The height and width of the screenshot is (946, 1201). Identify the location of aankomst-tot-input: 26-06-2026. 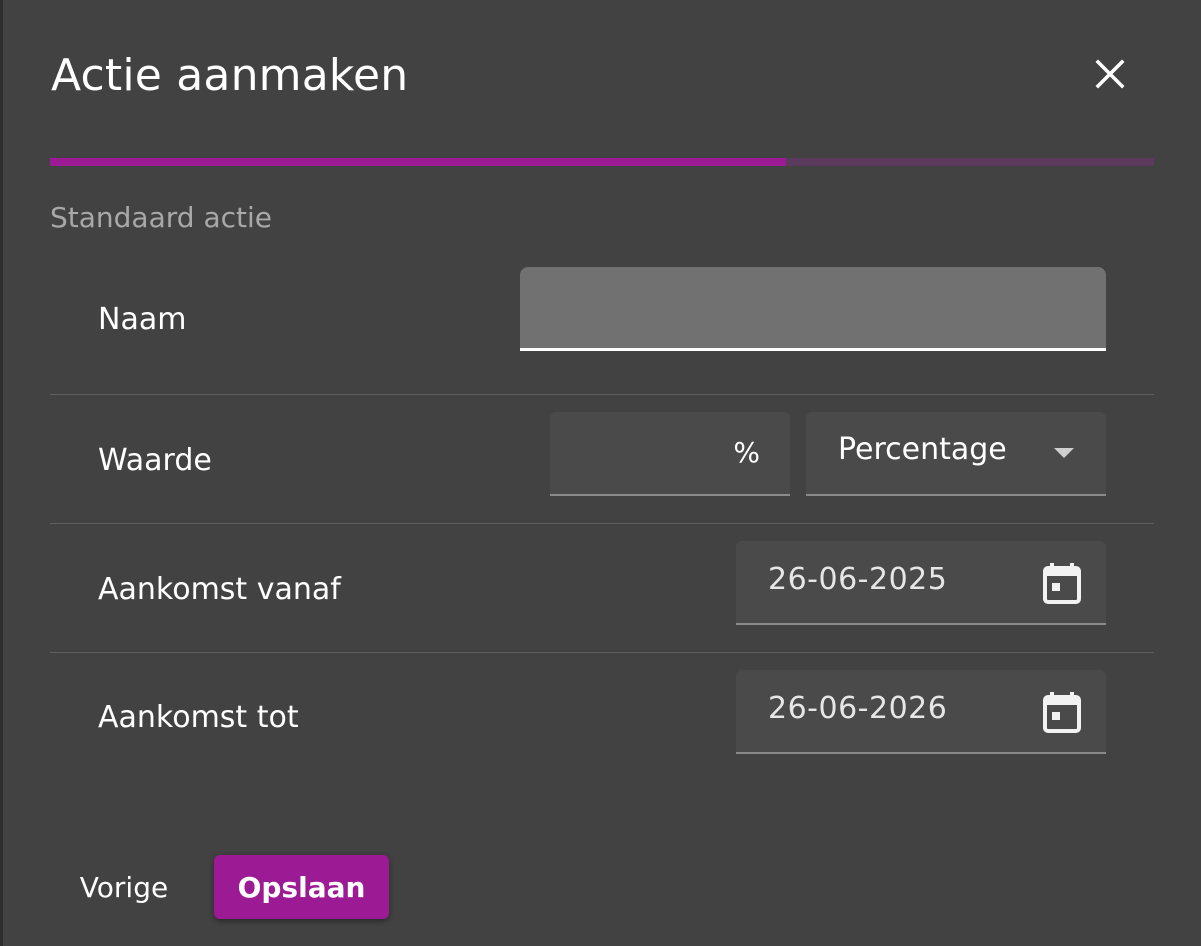
(921, 712).